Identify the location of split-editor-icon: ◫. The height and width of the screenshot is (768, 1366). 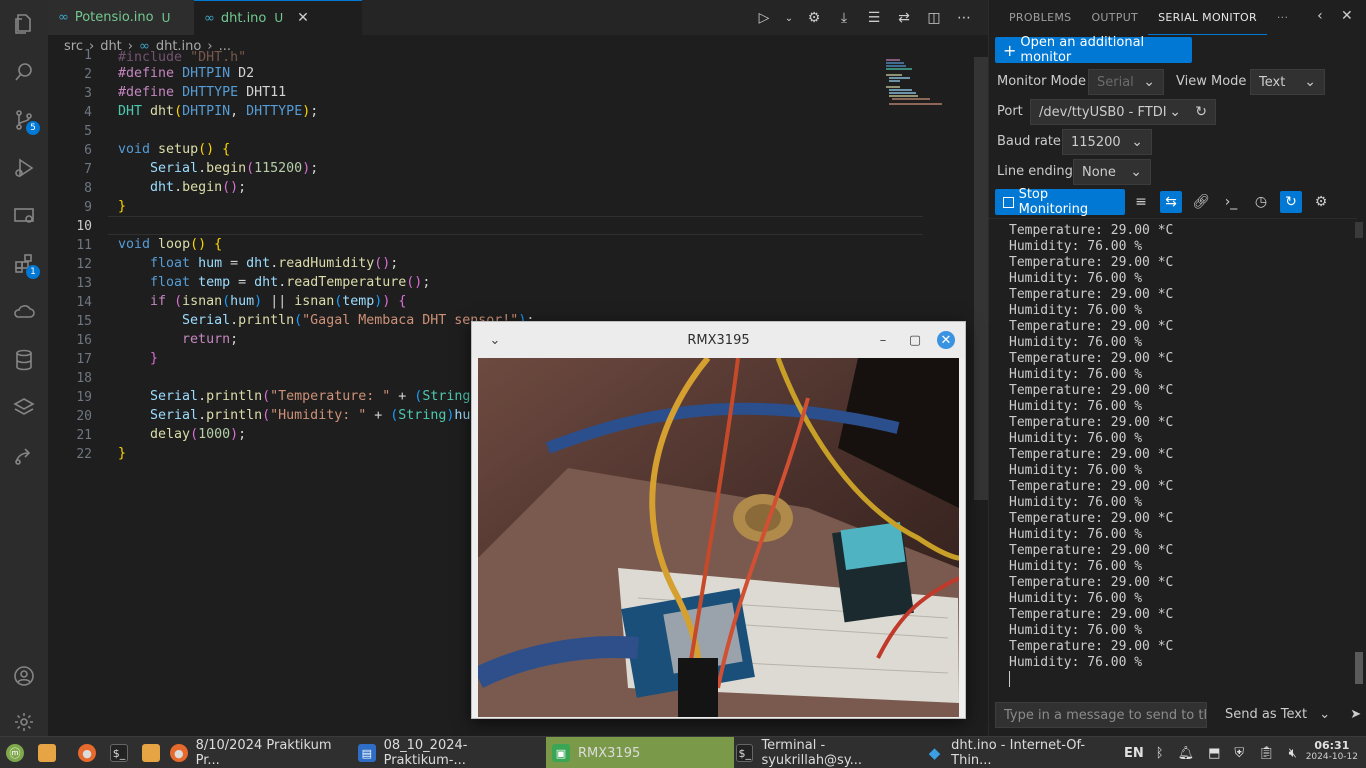
(934, 18).